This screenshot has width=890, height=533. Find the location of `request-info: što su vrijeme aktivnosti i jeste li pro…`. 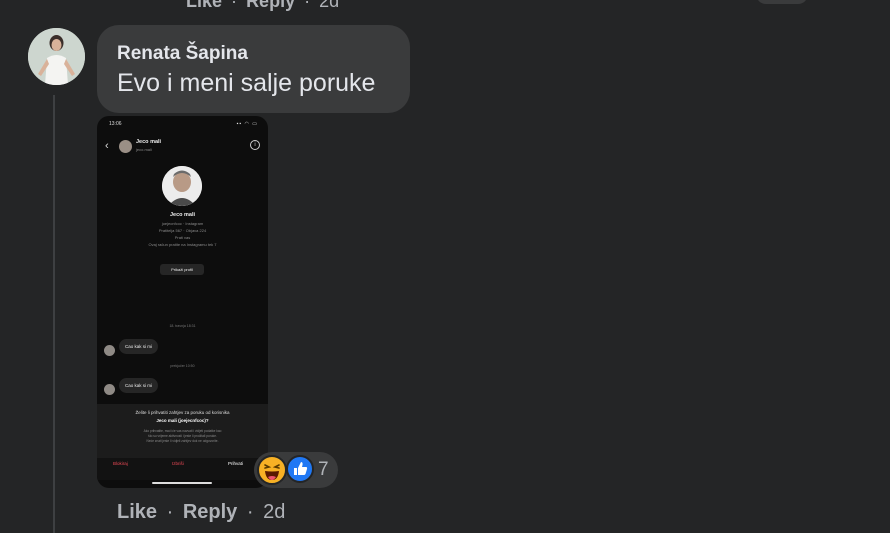

request-info: što su vrijeme aktivnosti i jeste li pro… is located at coordinates (182, 436).